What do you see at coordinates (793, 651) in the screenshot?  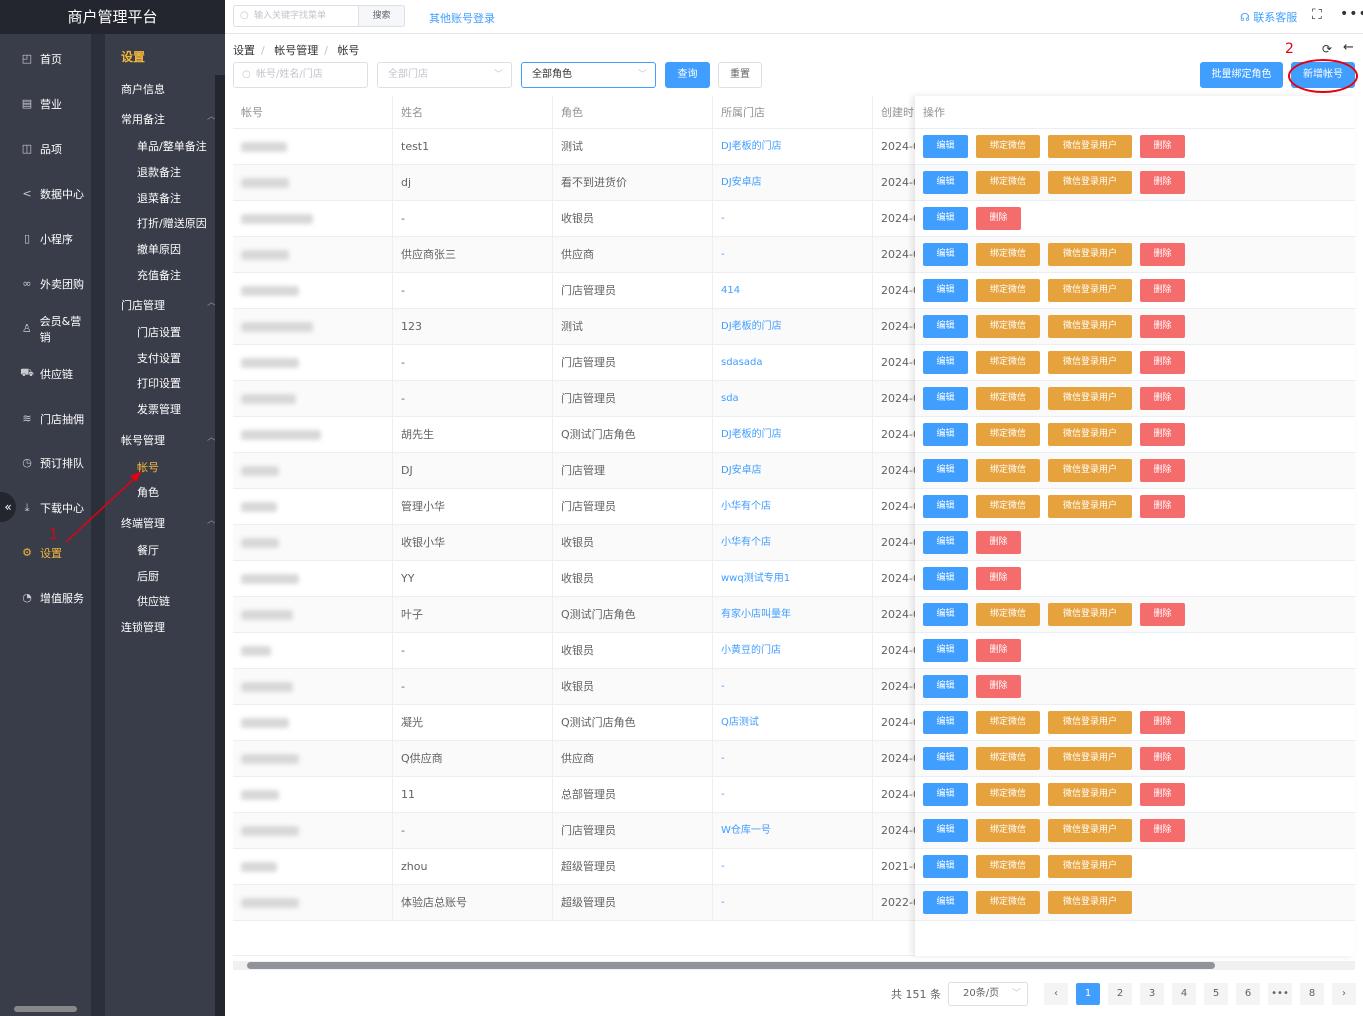 I see `cell-store: 小黄豆的门店` at bounding box center [793, 651].